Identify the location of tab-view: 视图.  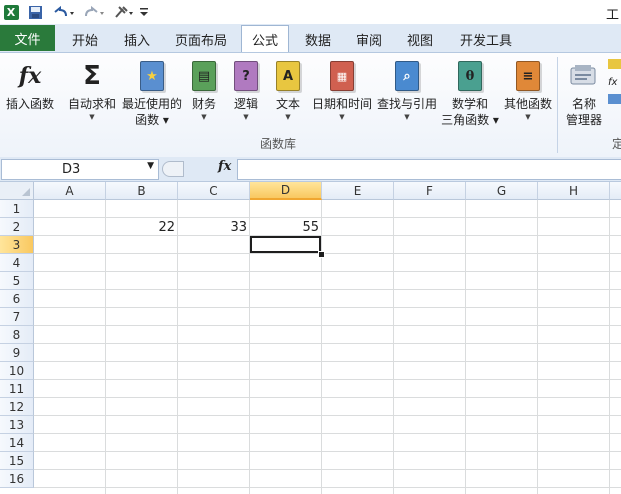
(420, 39).